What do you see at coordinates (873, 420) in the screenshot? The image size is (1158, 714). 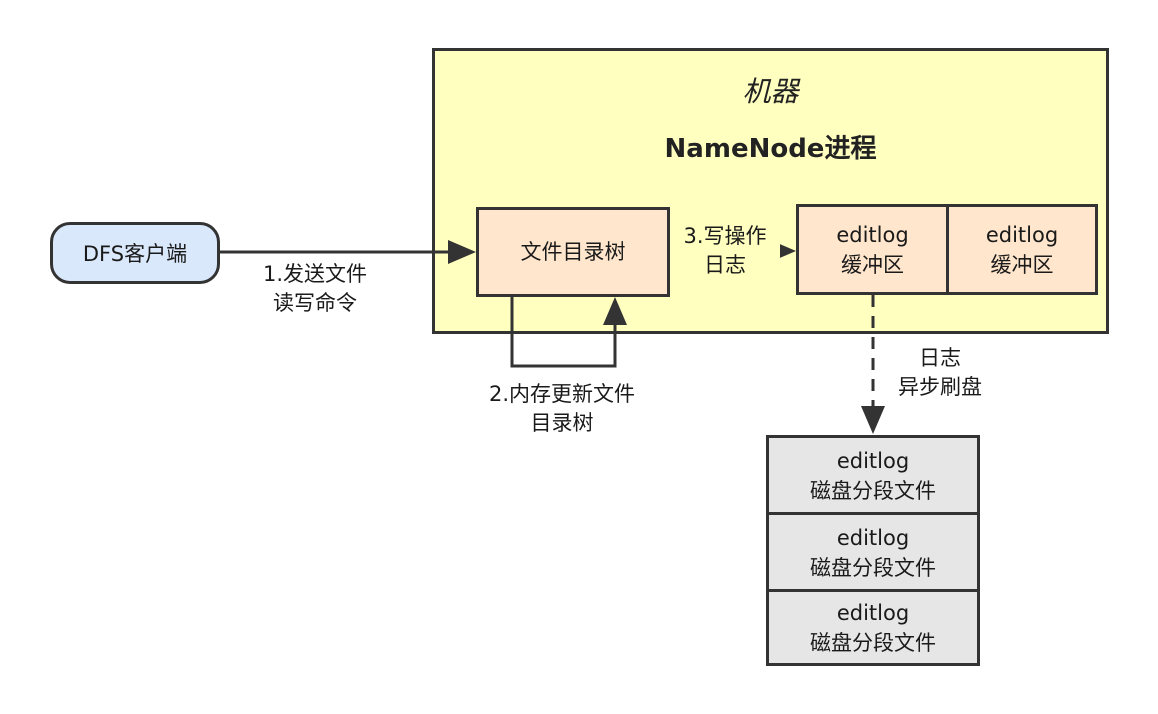 I see `flush-arrowhead` at bounding box center [873, 420].